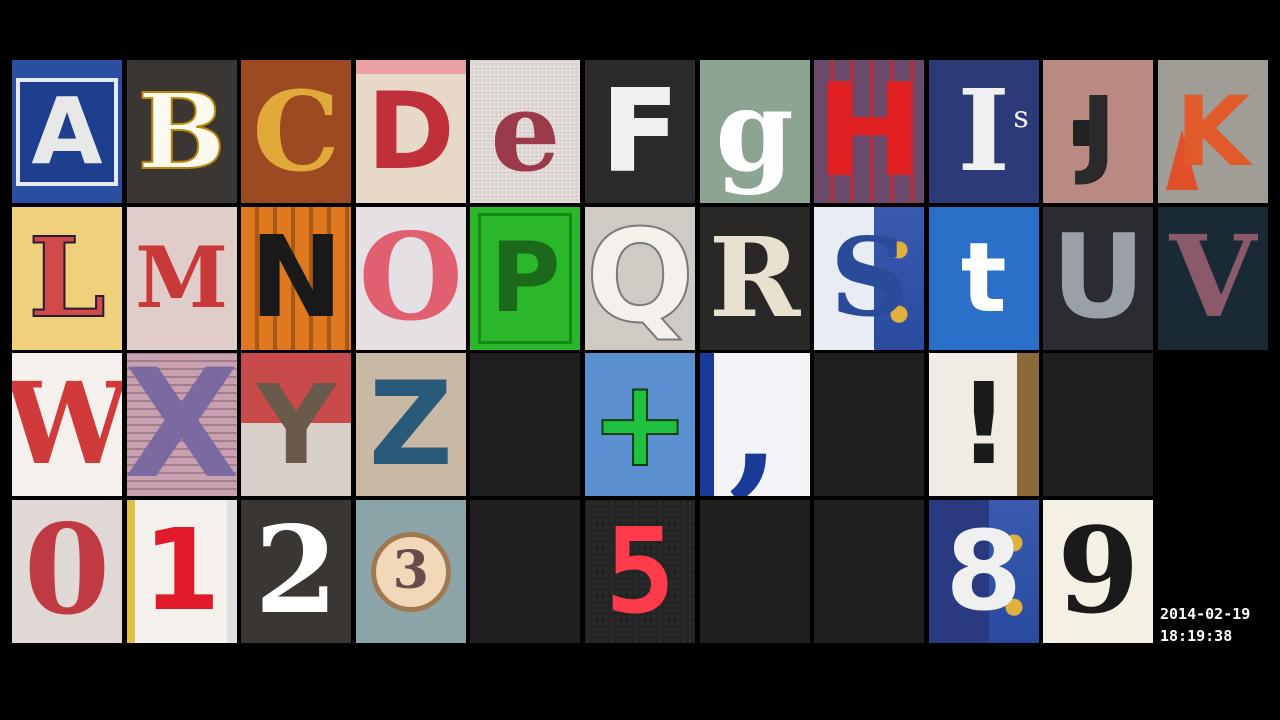 The width and height of the screenshot is (1280, 720). I want to click on letter-a-tile: A, so click(67, 131).